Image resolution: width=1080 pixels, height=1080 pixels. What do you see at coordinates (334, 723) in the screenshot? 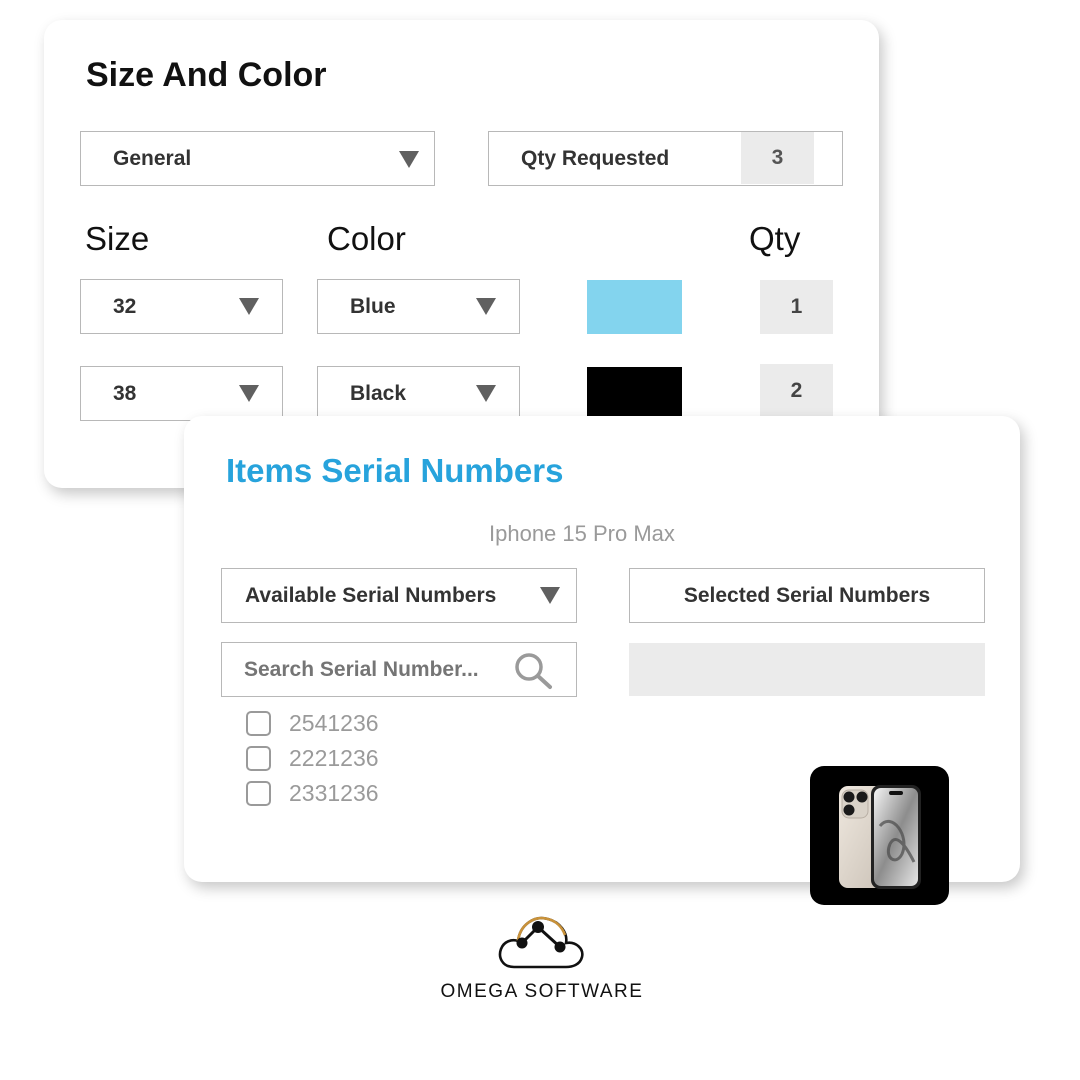
I see `serial-number-label: 2541236` at bounding box center [334, 723].